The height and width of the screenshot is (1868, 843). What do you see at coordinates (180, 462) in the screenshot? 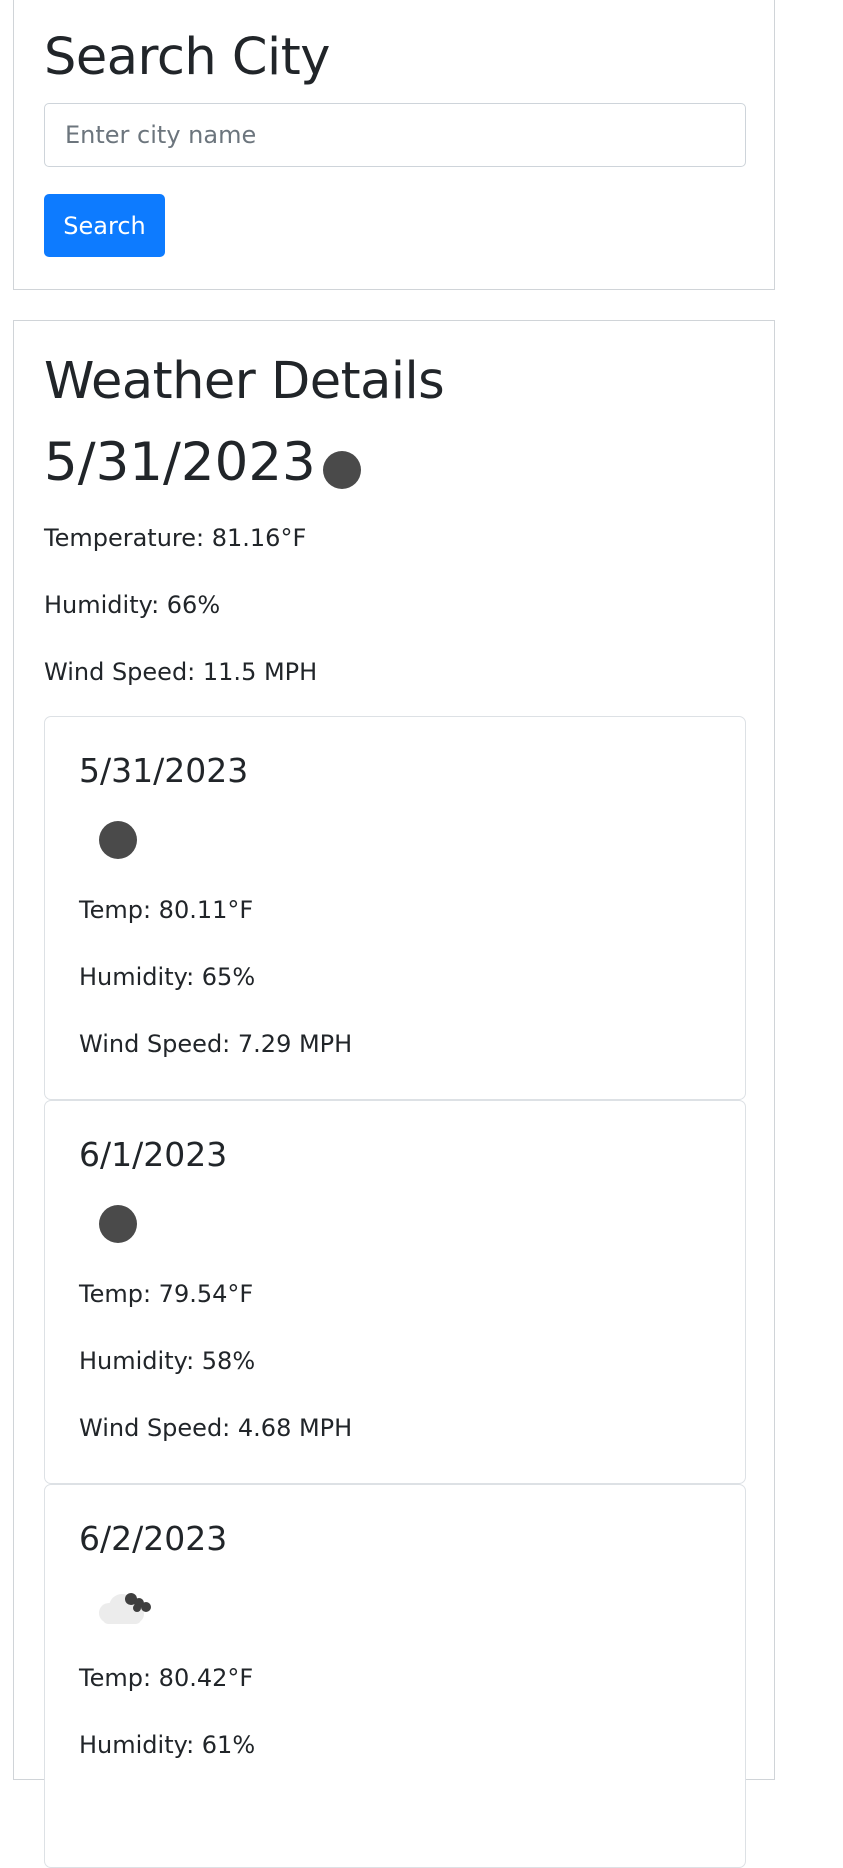
I see `current-date: 5/31/2023` at bounding box center [180, 462].